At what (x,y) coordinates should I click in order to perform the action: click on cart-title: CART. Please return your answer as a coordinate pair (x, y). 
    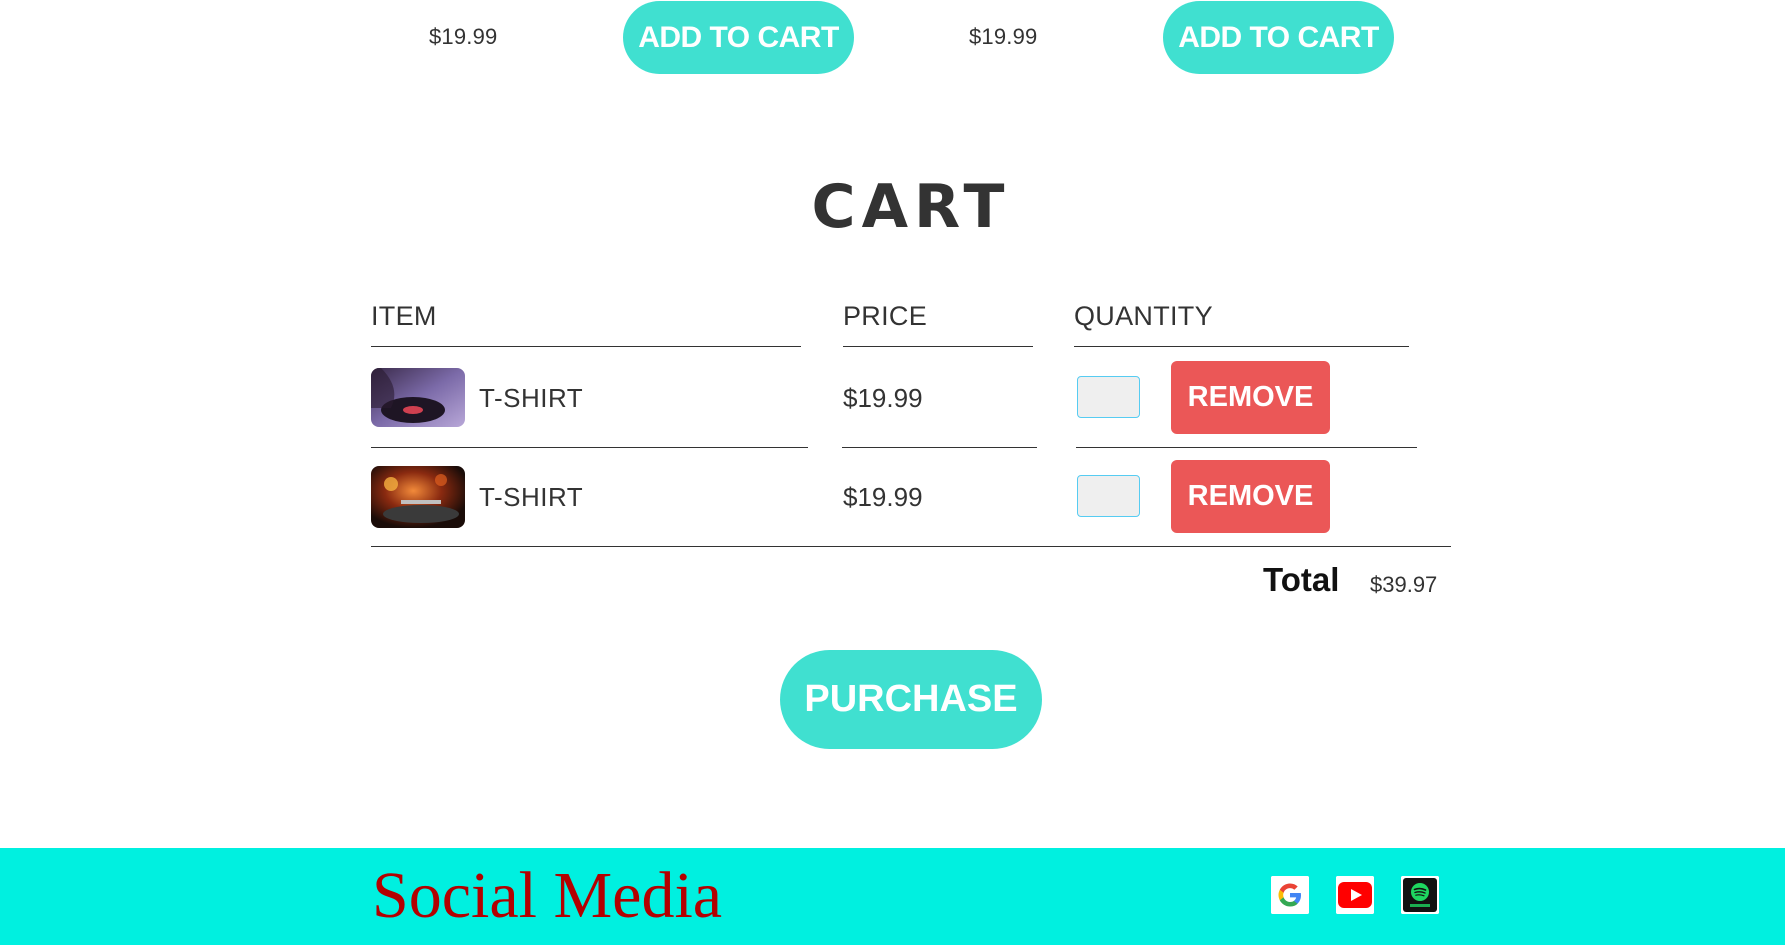
    Looking at the image, I should click on (911, 207).